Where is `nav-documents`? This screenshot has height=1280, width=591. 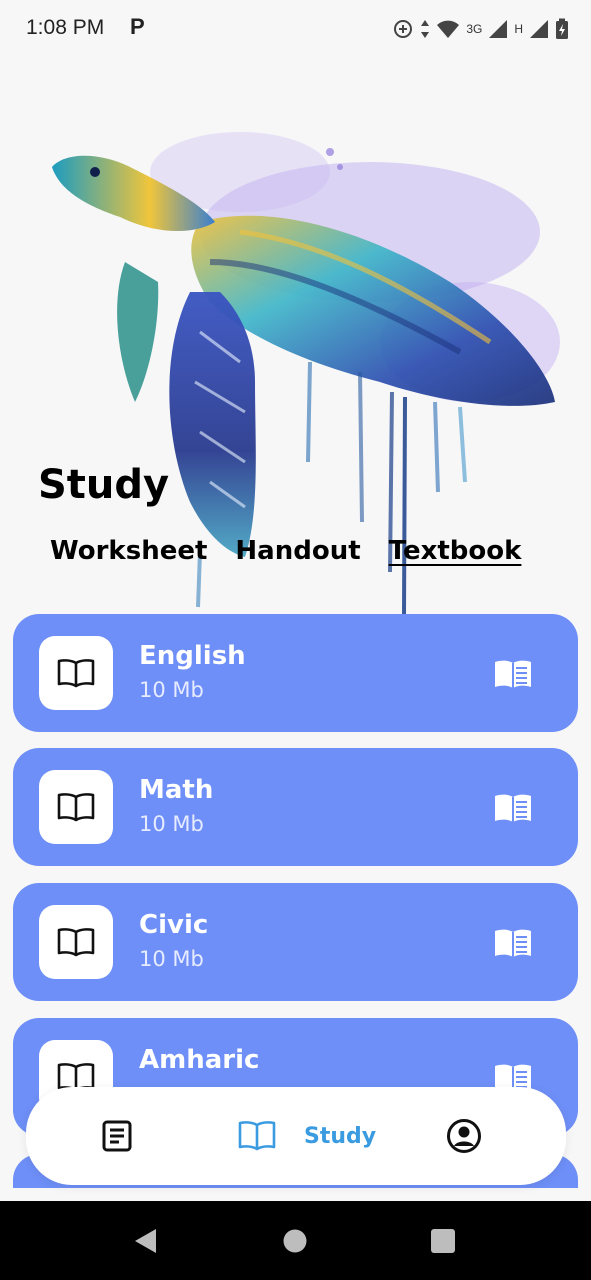 nav-documents is located at coordinates (117, 1136).